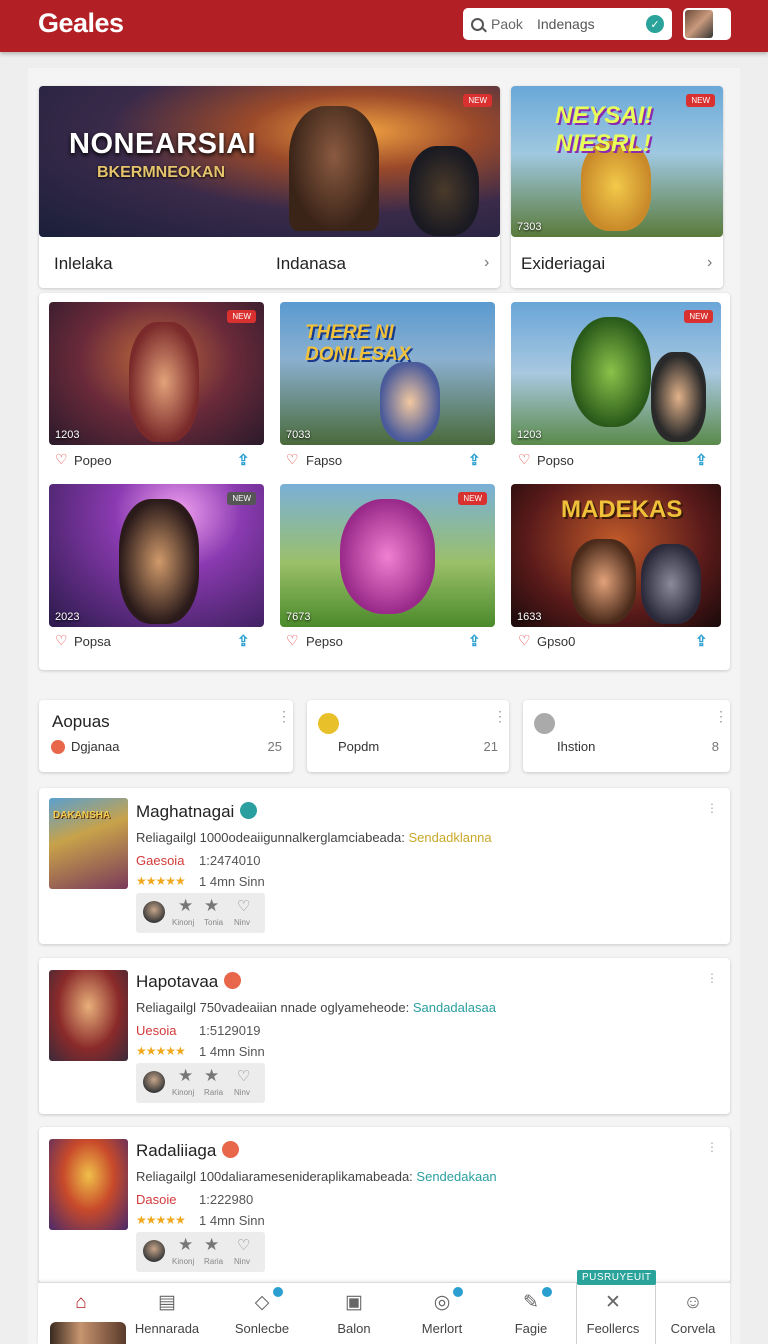 The width and height of the screenshot is (768, 1344). I want to click on search-bar: Paok Indenags ✓, so click(567, 24).